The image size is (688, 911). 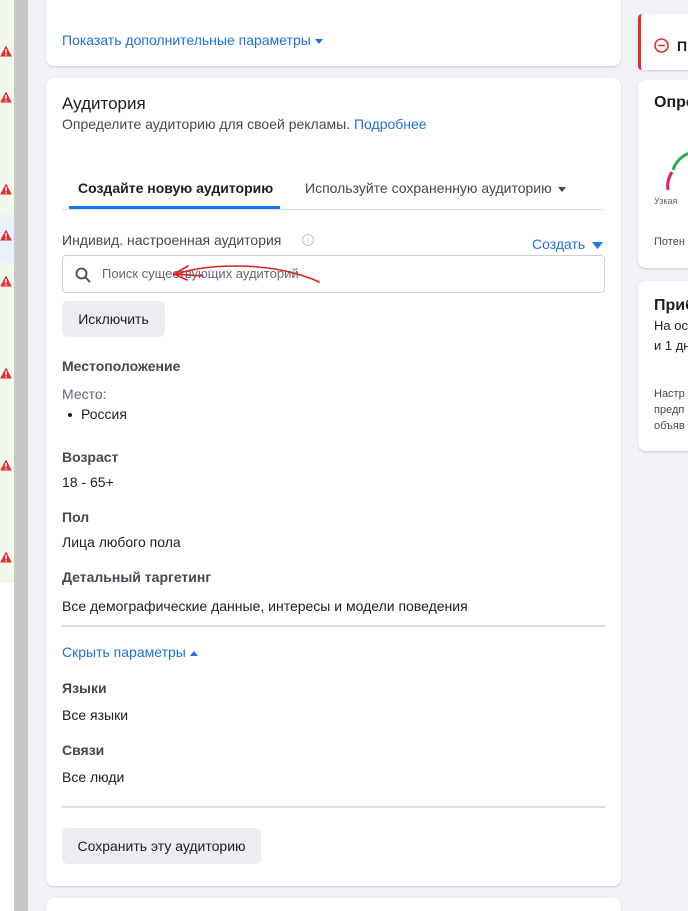 I want to click on minus-circle-icon, so click(x=661, y=45).